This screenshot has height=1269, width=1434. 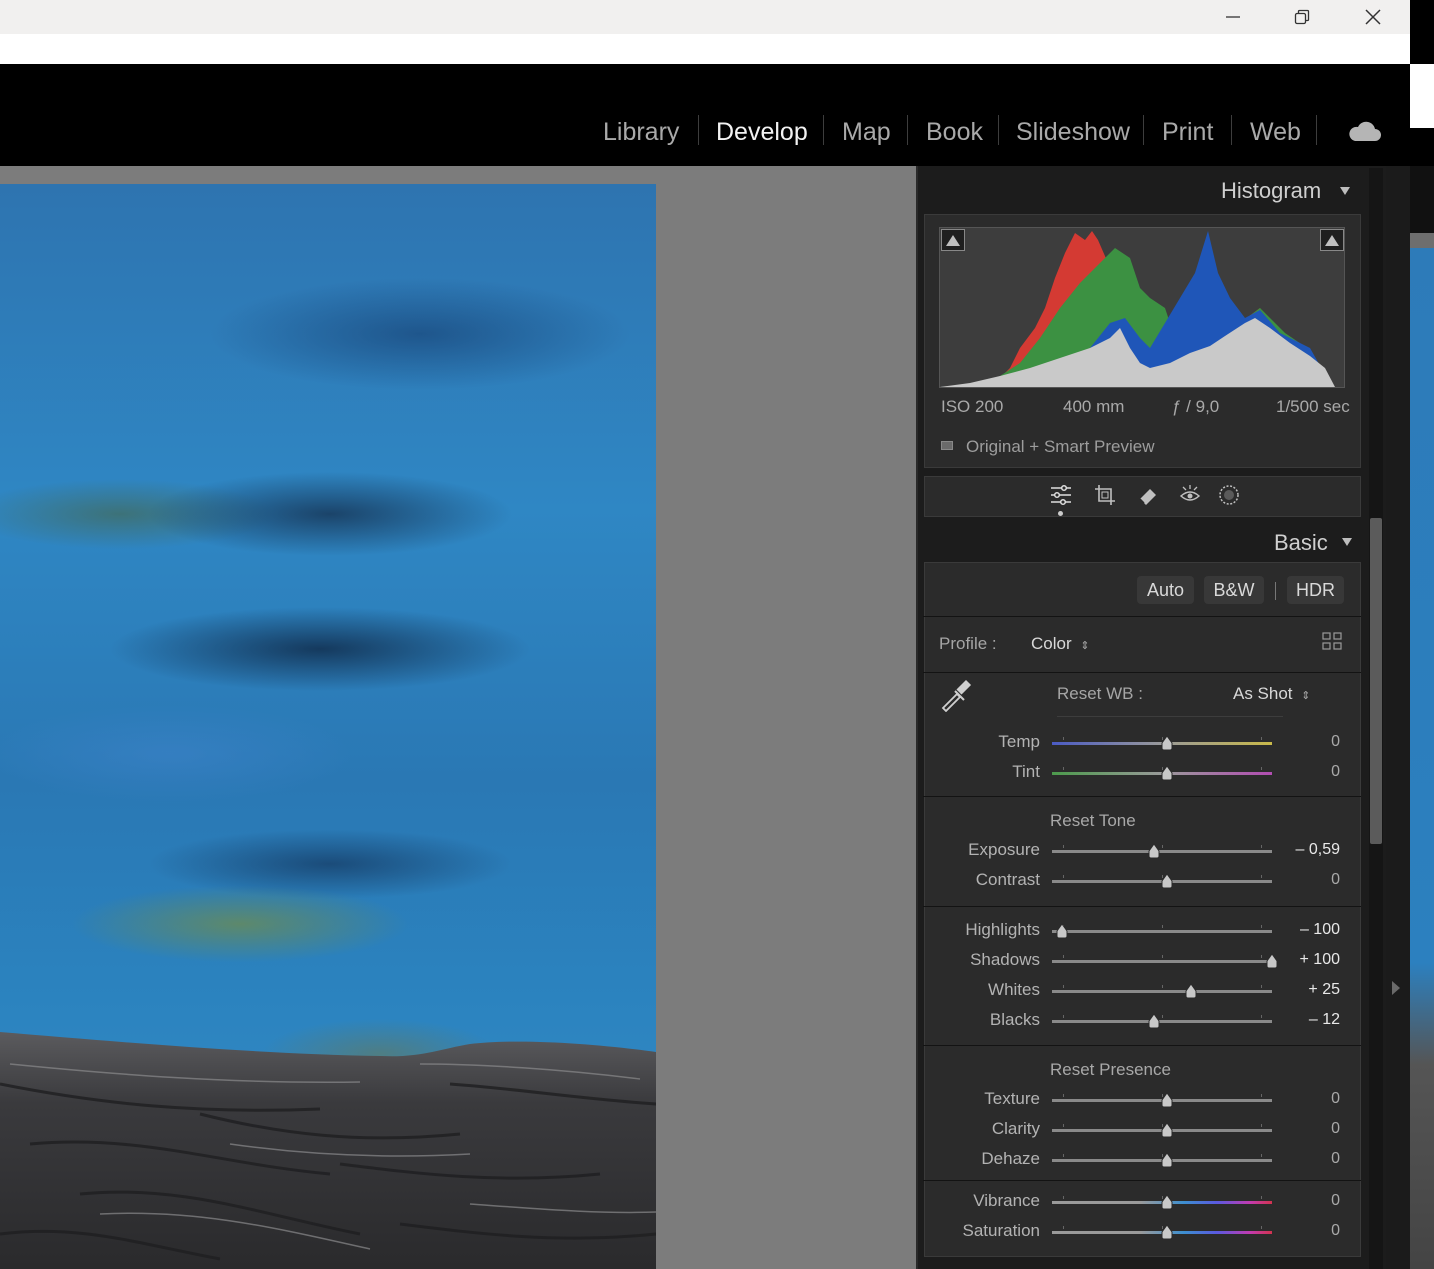 I want to click on saturation-slider-thumb, so click(x=1167, y=1232).